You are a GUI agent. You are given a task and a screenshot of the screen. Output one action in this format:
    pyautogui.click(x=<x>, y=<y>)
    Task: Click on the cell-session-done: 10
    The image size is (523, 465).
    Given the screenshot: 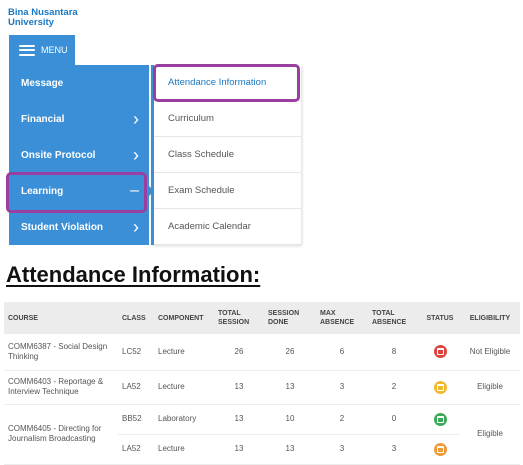 What is the action you would take?
    pyautogui.click(x=290, y=419)
    